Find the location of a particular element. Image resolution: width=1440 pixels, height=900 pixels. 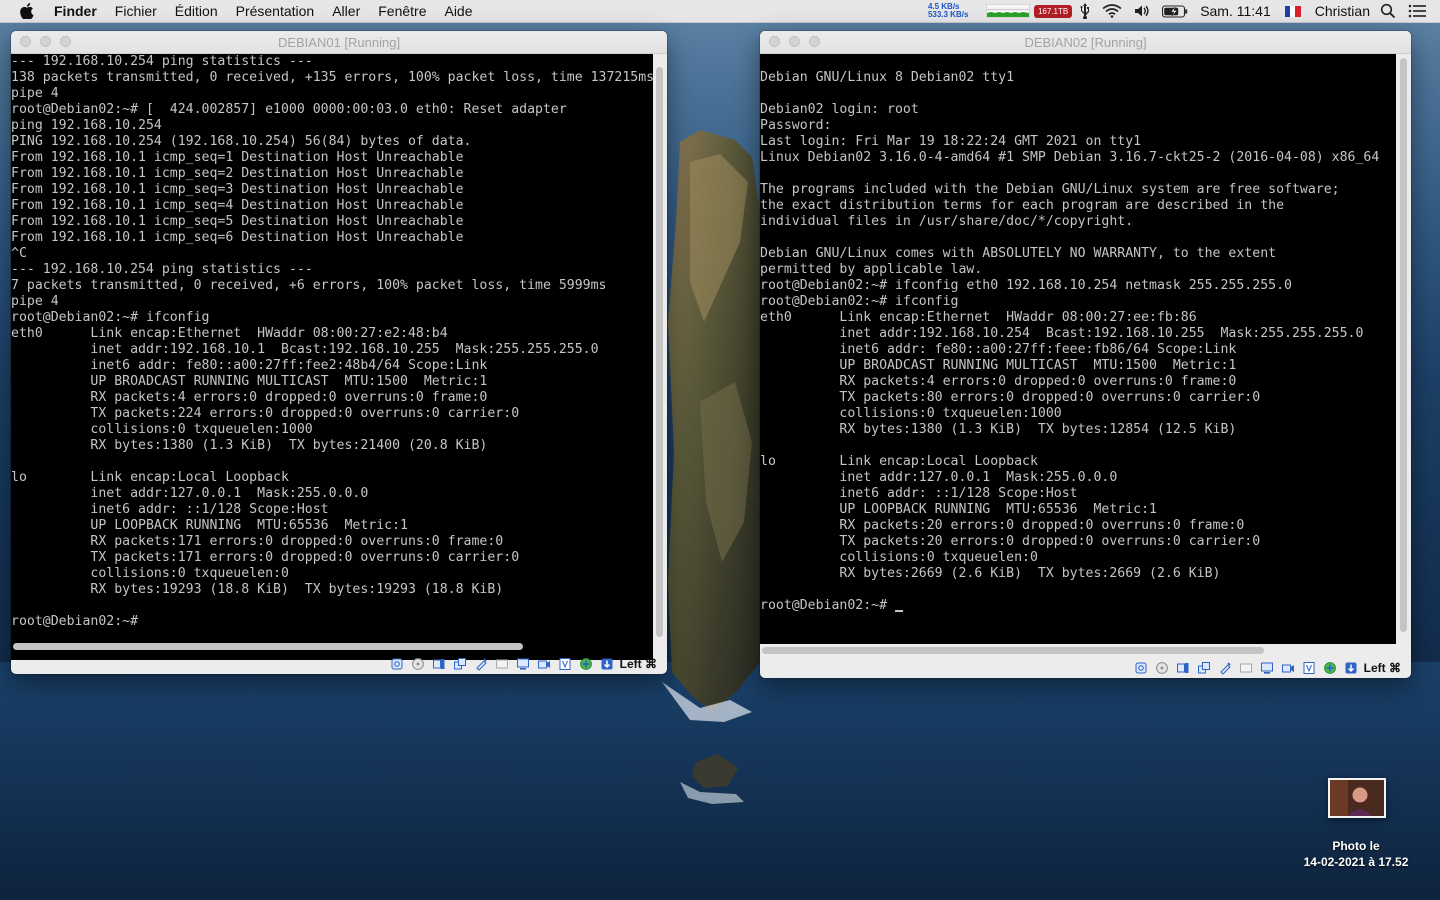

menu-app-finder: Finder is located at coordinates (75, 11).